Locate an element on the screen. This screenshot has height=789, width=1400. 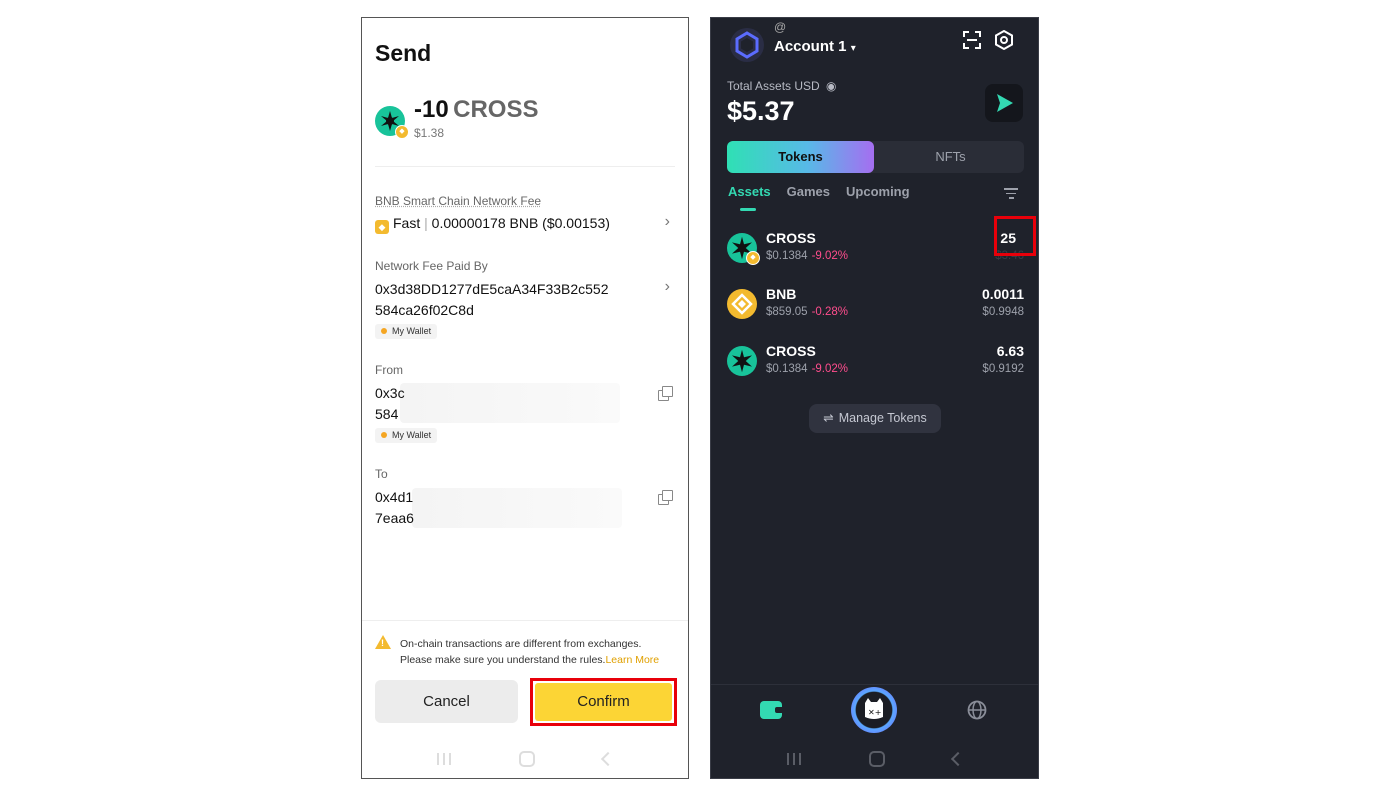
settings-icon is located at coordinates (1004, 40).